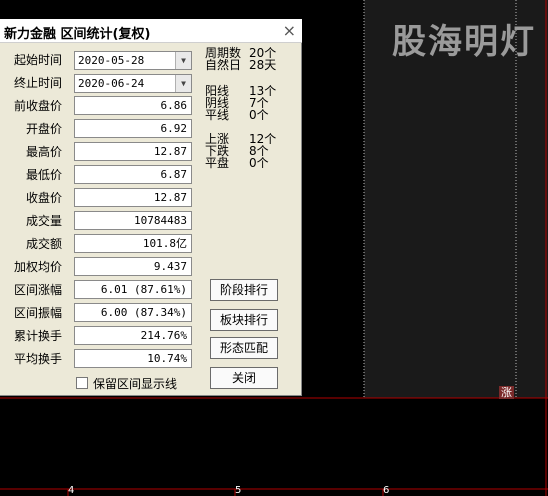 The image size is (548, 496). Describe the element at coordinates (263, 65) in the screenshot. I see `natural-days-value: 28天` at that location.